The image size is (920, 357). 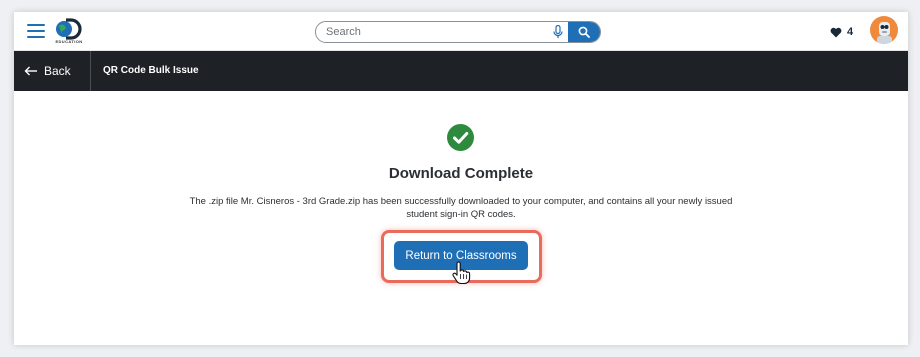 What do you see at coordinates (460, 137) in the screenshot?
I see `check-circle-icon` at bounding box center [460, 137].